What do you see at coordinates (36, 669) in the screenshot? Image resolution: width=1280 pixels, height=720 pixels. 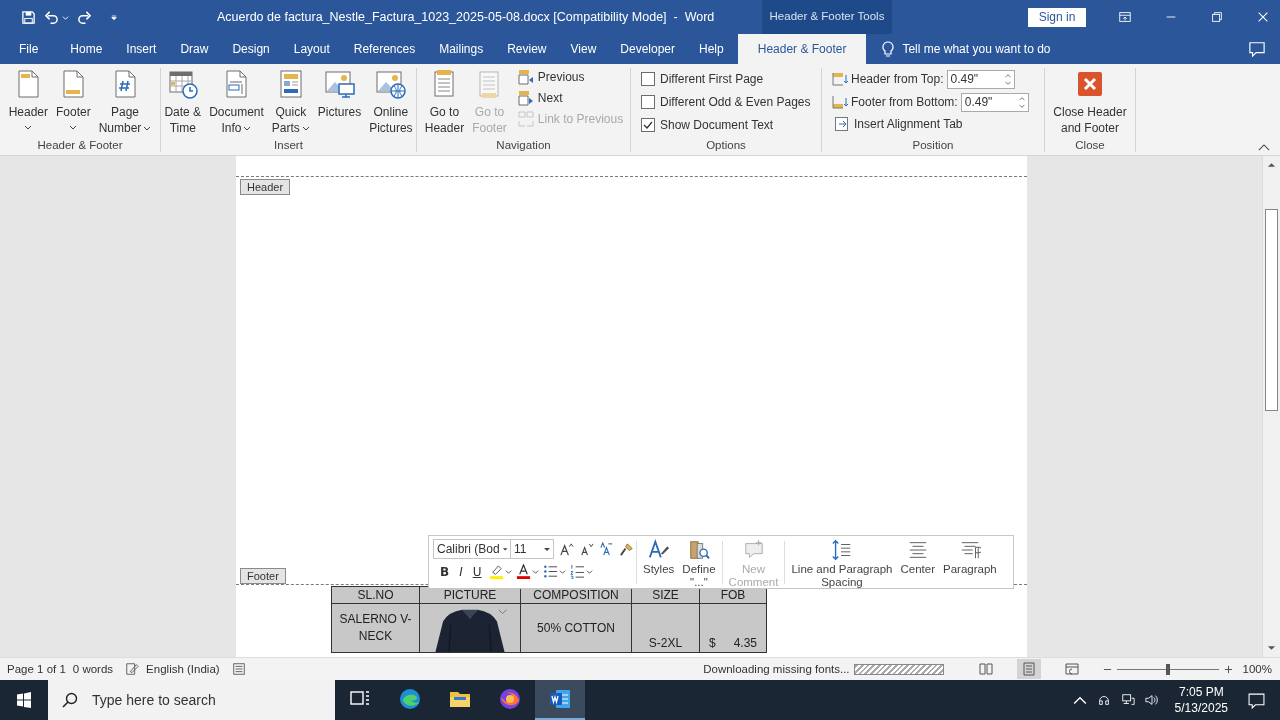 I see `page-count: Page 1 of 1` at bounding box center [36, 669].